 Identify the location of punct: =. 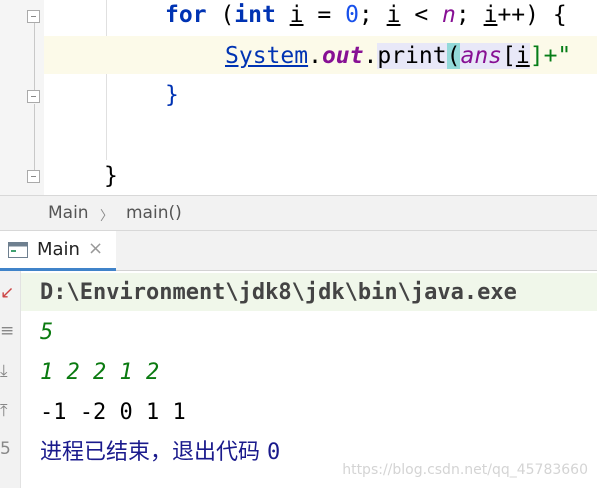
(324, 15).